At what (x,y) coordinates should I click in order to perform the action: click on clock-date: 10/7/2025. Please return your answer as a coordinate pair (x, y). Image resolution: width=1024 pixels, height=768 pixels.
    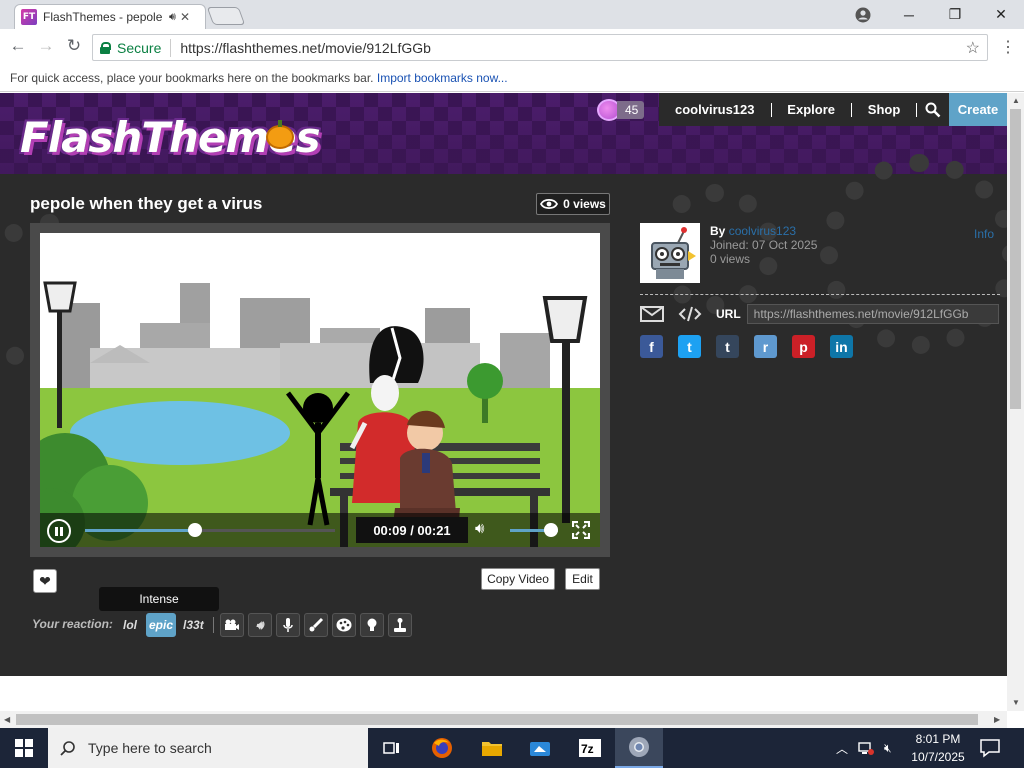
    Looking at the image, I should click on (938, 757).